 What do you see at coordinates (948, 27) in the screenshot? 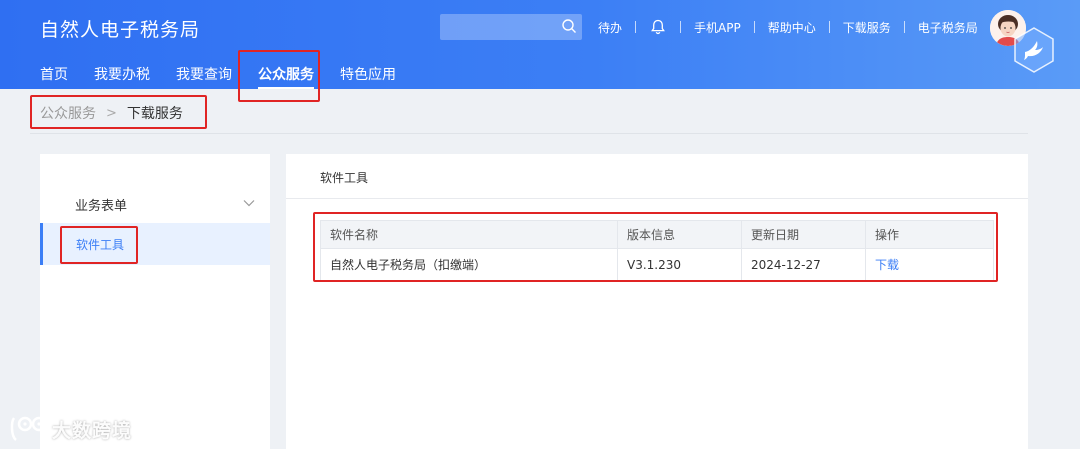
I see `e-tax-bureau-link: 电子税务局` at bounding box center [948, 27].